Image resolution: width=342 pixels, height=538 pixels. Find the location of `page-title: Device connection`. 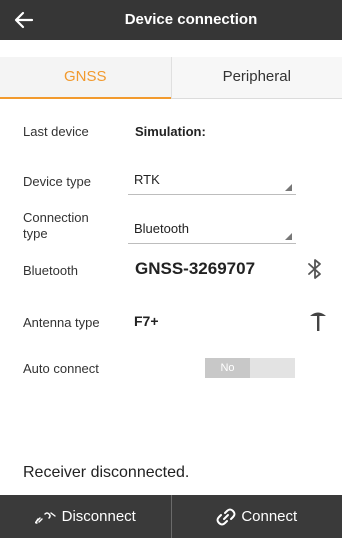

page-title: Device connection is located at coordinates (191, 19).